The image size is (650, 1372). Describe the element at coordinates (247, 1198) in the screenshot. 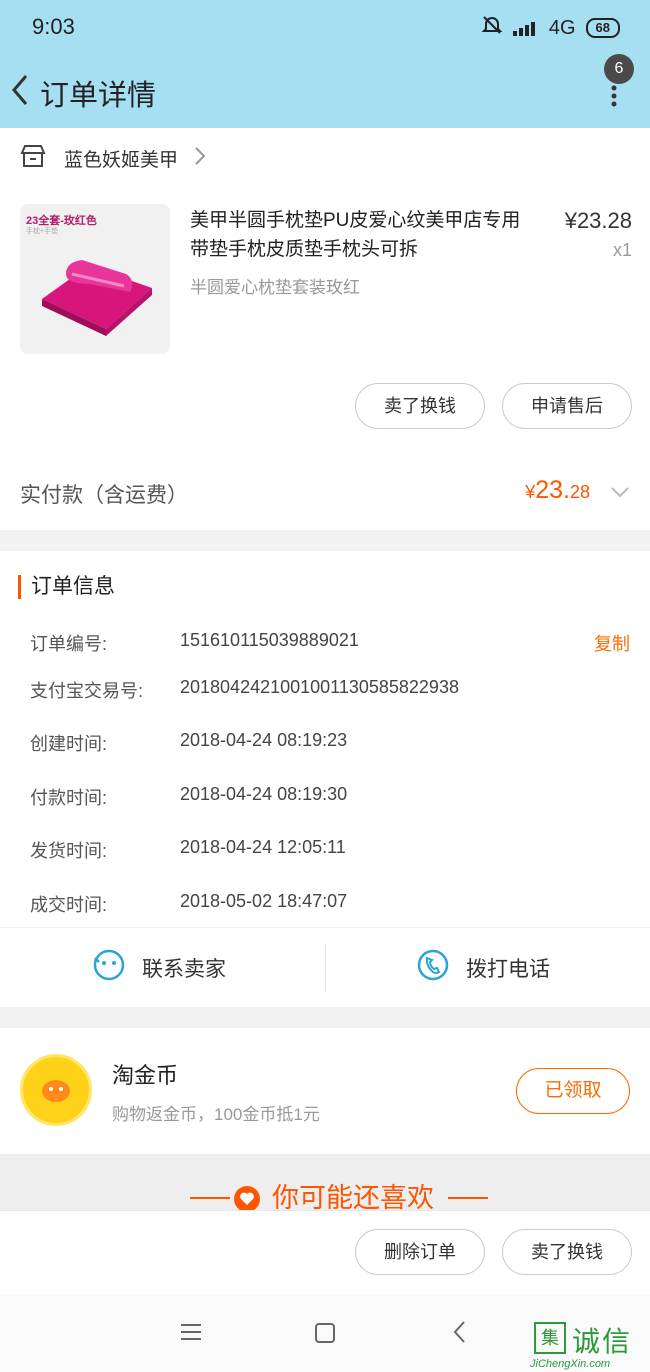

I see `heart-icon` at that location.